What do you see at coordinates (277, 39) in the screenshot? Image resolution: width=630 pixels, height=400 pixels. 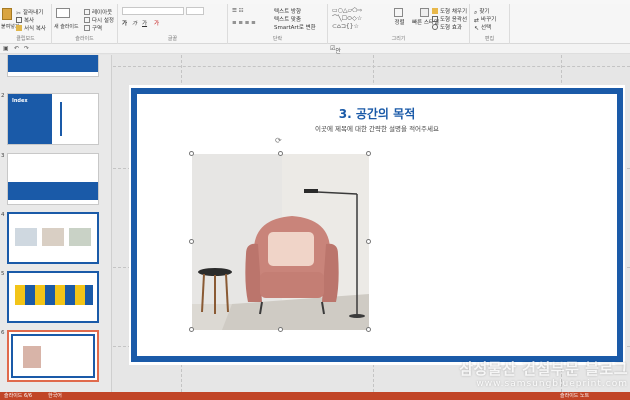 I see `paragraph-group-label: 단락` at bounding box center [277, 39].